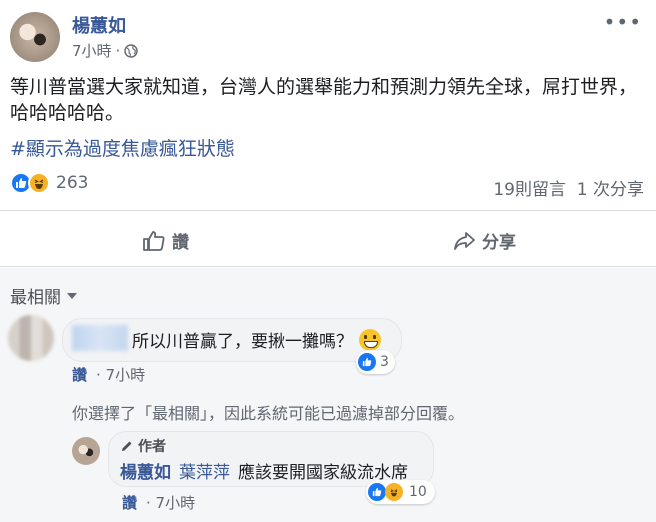 The image size is (656, 522). What do you see at coordinates (499, 243) in the screenshot?
I see `share-label: 分享` at bounding box center [499, 243].